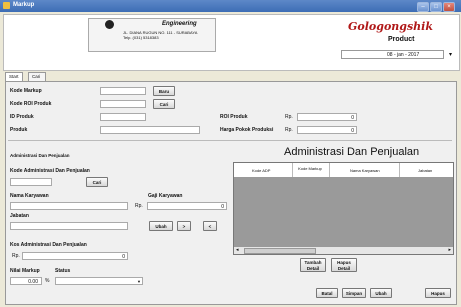 The height and width of the screenshot is (307, 461). What do you see at coordinates (436, 7) in the screenshot?
I see `maximize-button: □` at bounding box center [436, 7].